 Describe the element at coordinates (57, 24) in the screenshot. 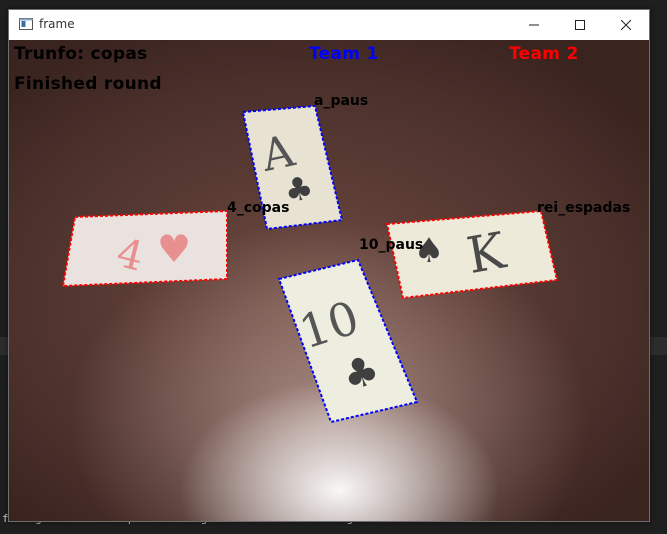

I see `window-title: frame` at that location.